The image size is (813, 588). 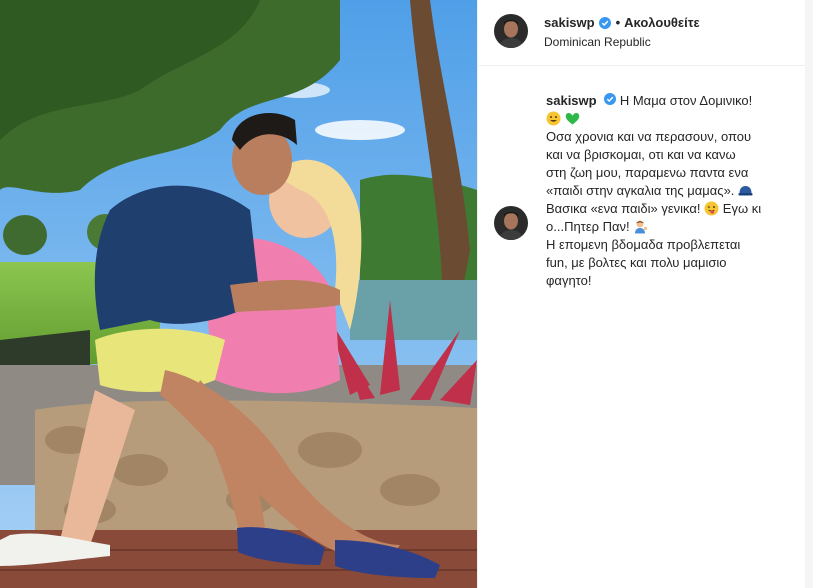 I want to click on person-tipping-hand-icon, so click(x=640, y=226).